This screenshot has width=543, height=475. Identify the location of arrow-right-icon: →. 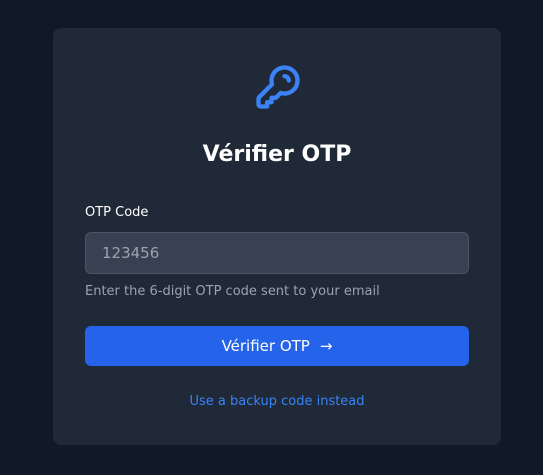
(326, 345).